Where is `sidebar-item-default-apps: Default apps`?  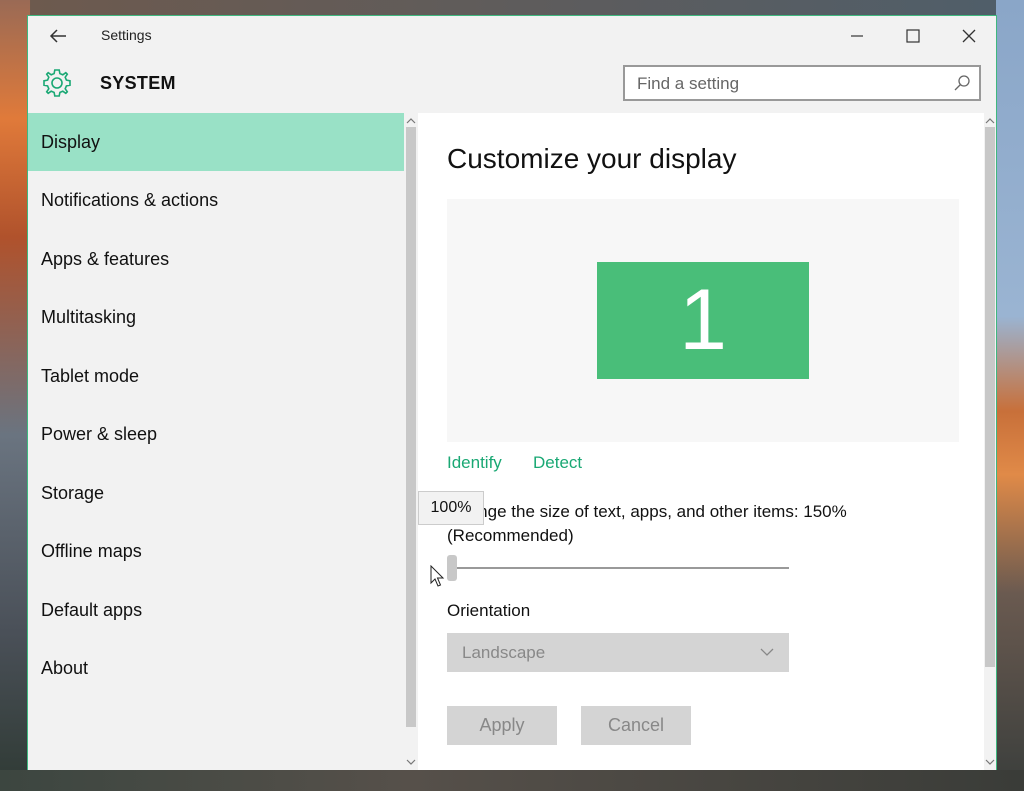 sidebar-item-default-apps: Default apps is located at coordinates (216, 610).